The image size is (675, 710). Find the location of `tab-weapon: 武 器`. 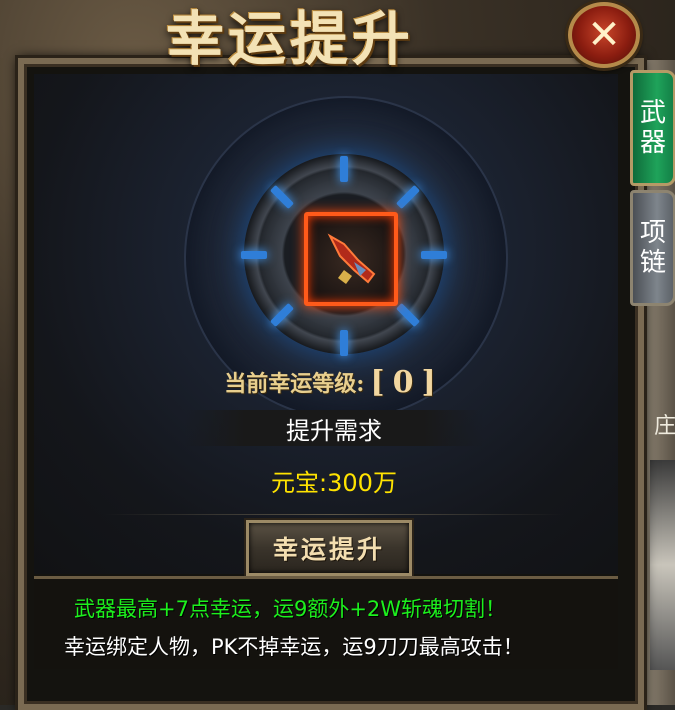

tab-weapon: 武 器 is located at coordinates (652, 128).